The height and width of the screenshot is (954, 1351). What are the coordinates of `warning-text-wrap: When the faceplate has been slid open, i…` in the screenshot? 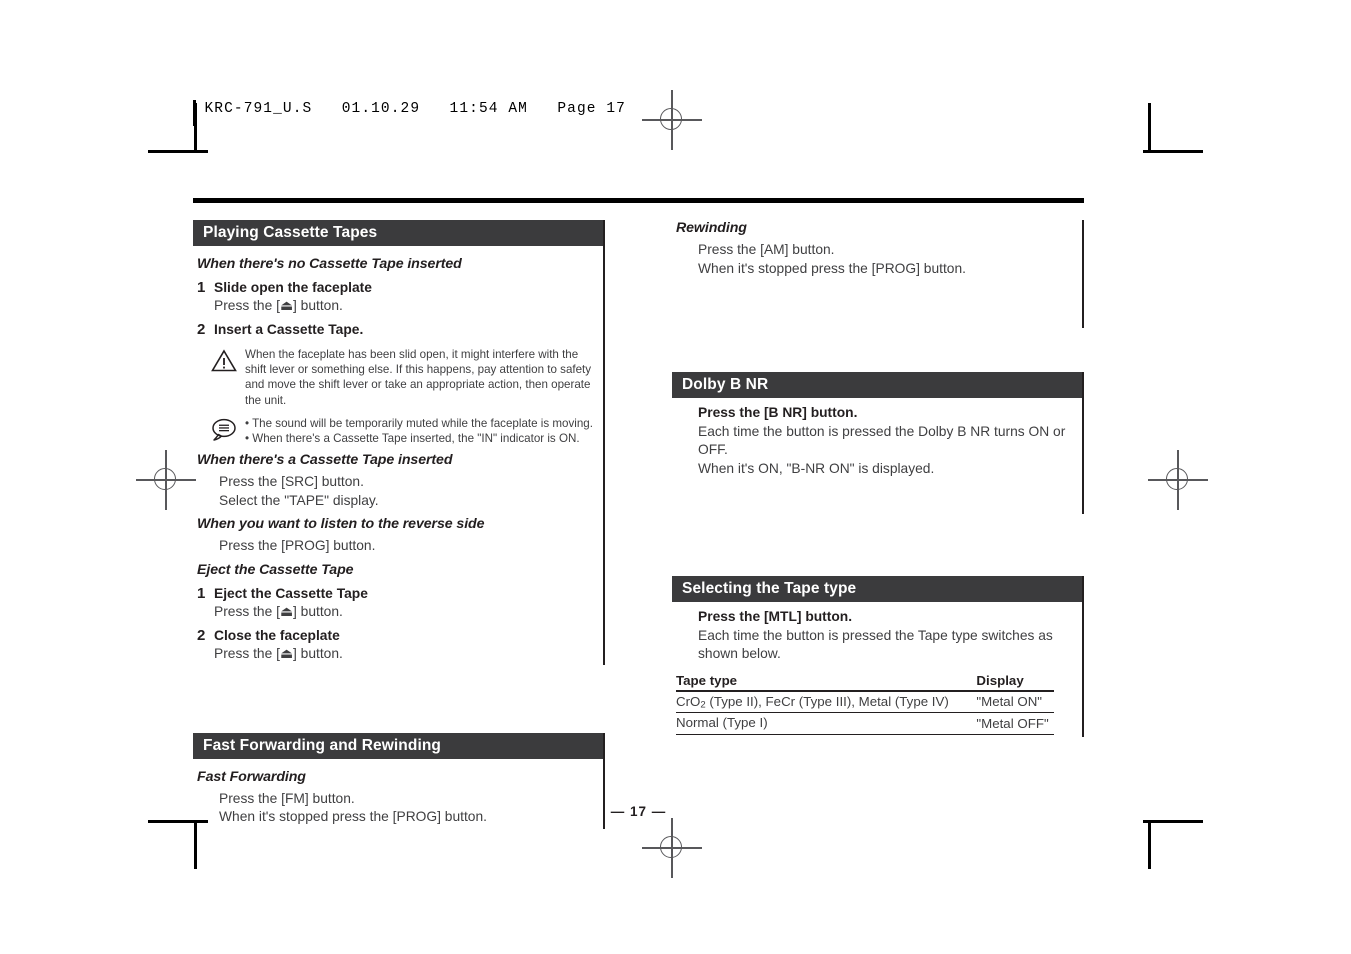 It's located at (421, 377).